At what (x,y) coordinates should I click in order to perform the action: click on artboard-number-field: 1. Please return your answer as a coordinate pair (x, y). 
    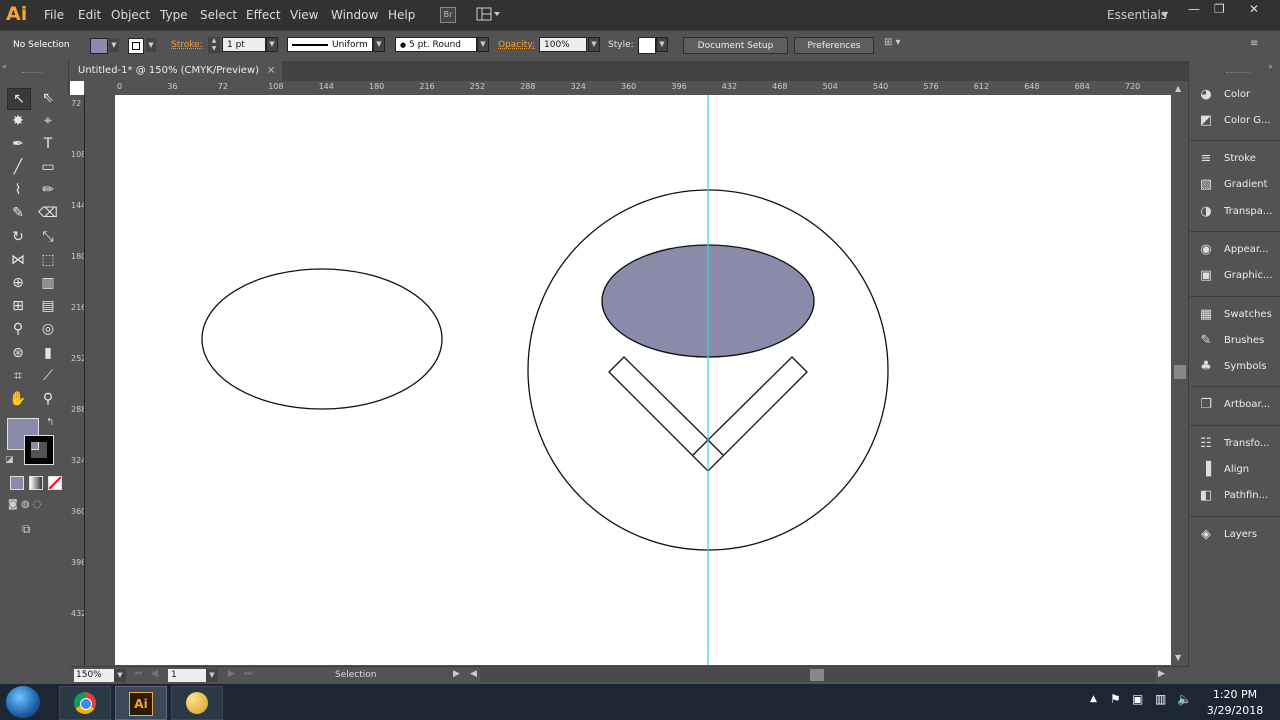
    Looking at the image, I should click on (187, 675).